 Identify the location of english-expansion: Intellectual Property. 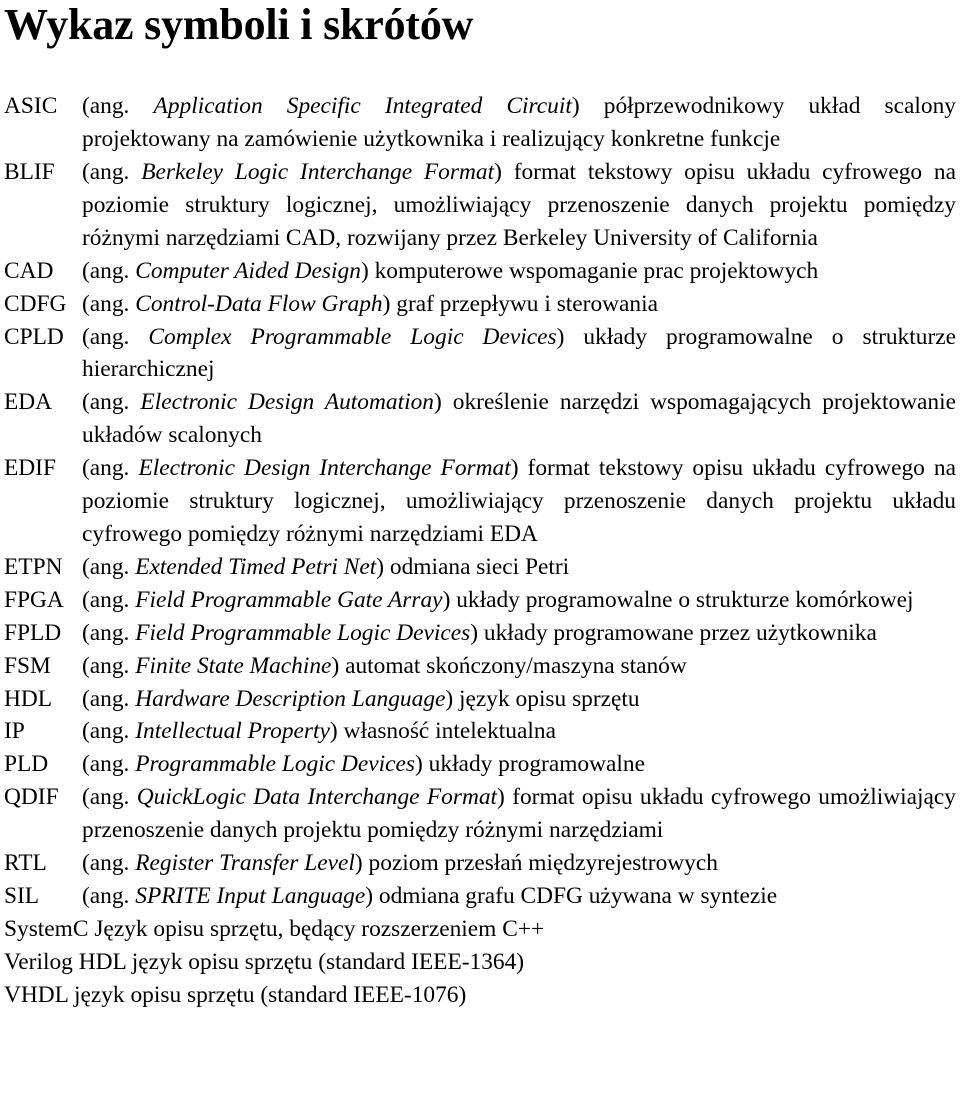
(232, 731).